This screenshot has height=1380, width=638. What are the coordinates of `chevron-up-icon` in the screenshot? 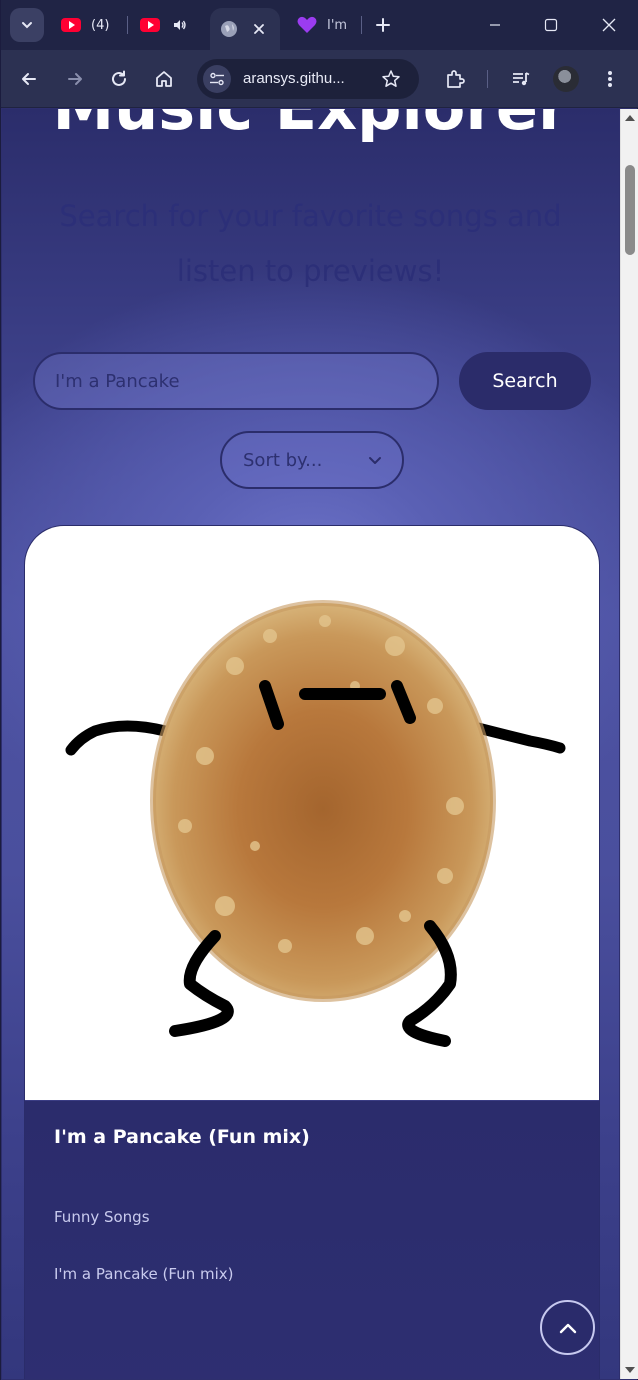 It's located at (567, 1328).